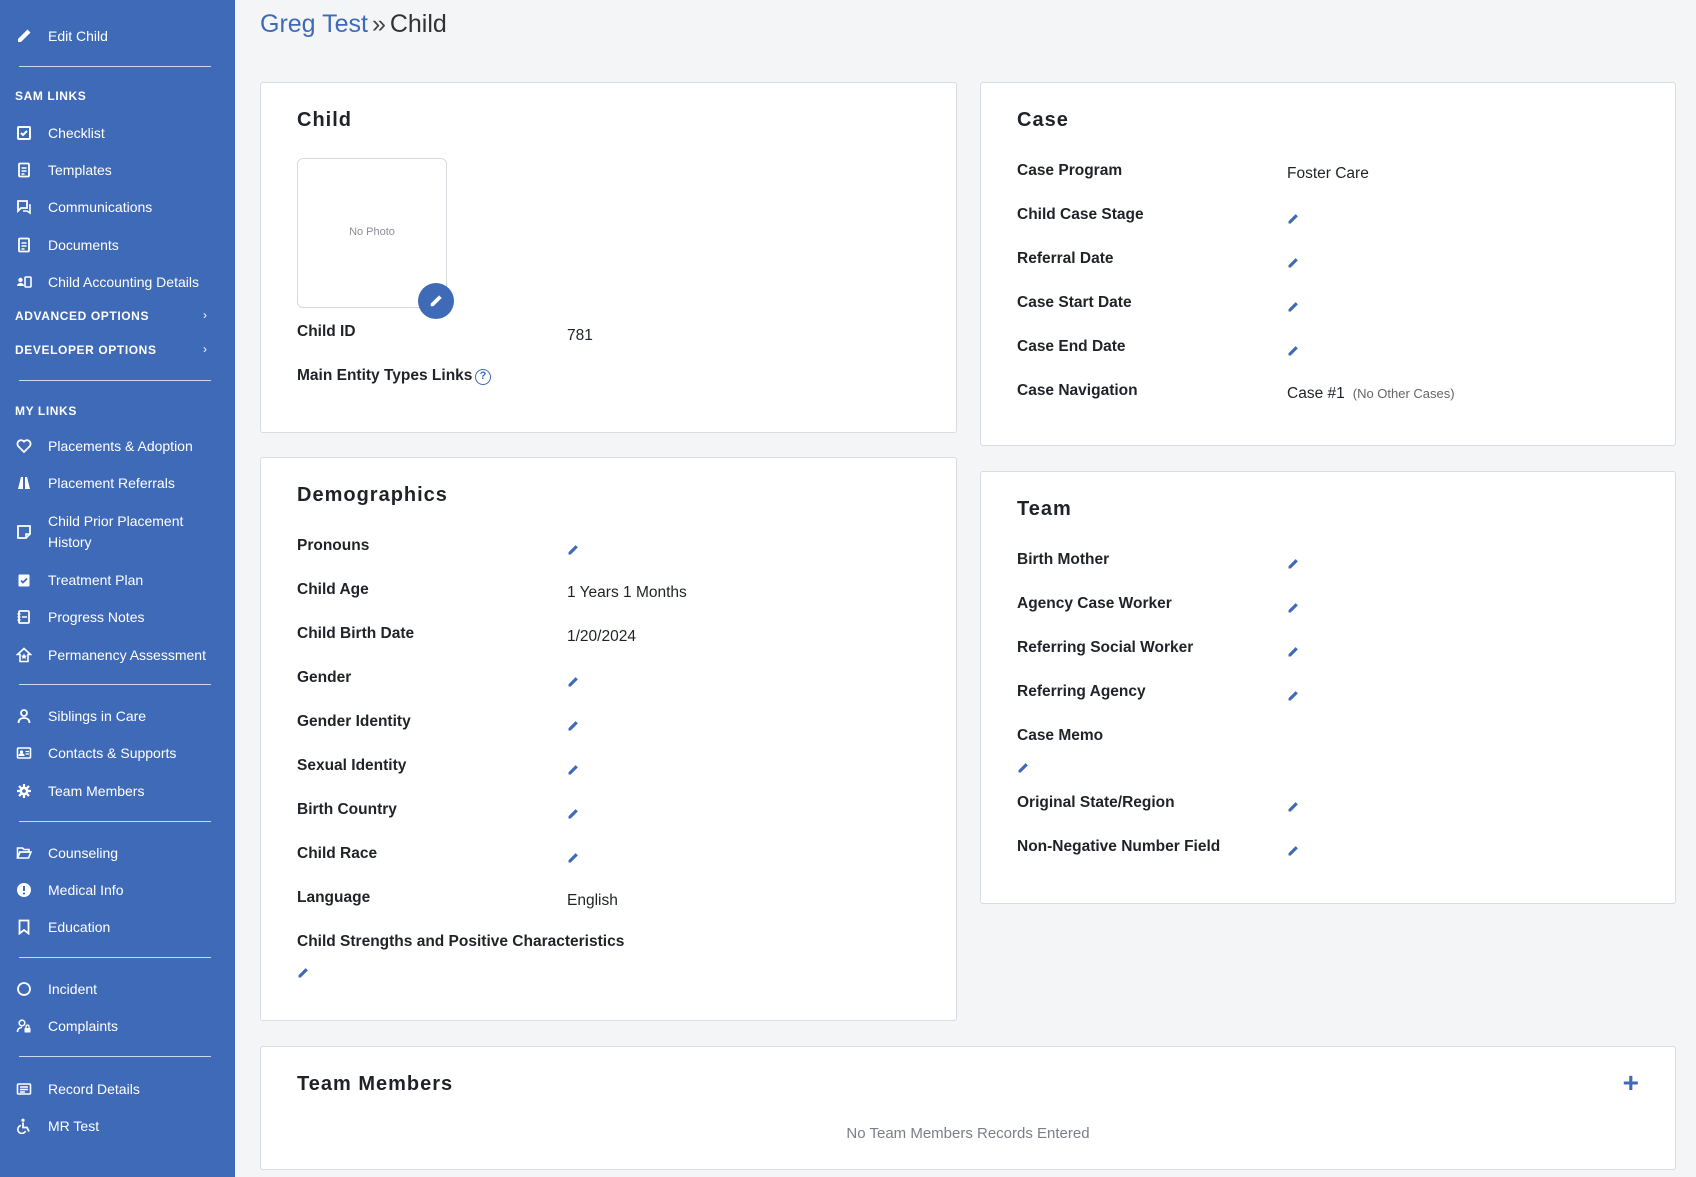 This screenshot has height=1177, width=1696. I want to click on sidebar-item-complaints: Complaints, so click(117, 1026).